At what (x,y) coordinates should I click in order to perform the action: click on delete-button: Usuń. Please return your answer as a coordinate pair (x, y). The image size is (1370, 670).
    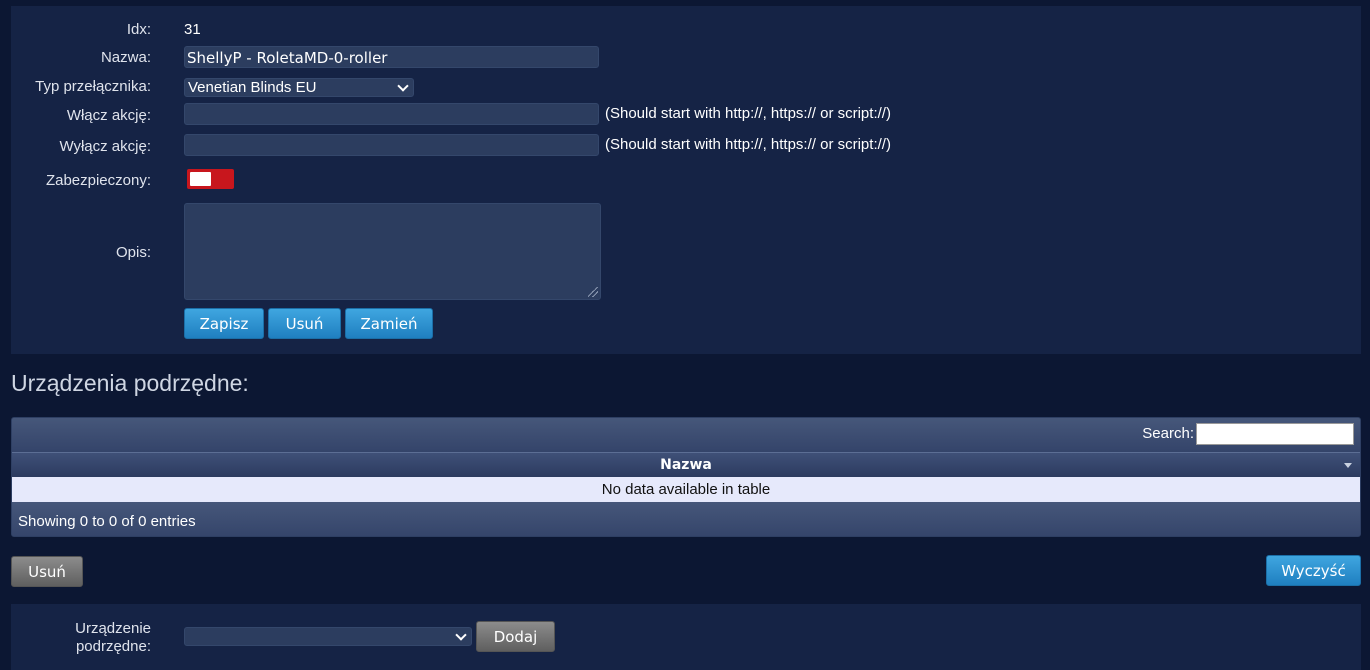
    Looking at the image, I should click on (304, 323).